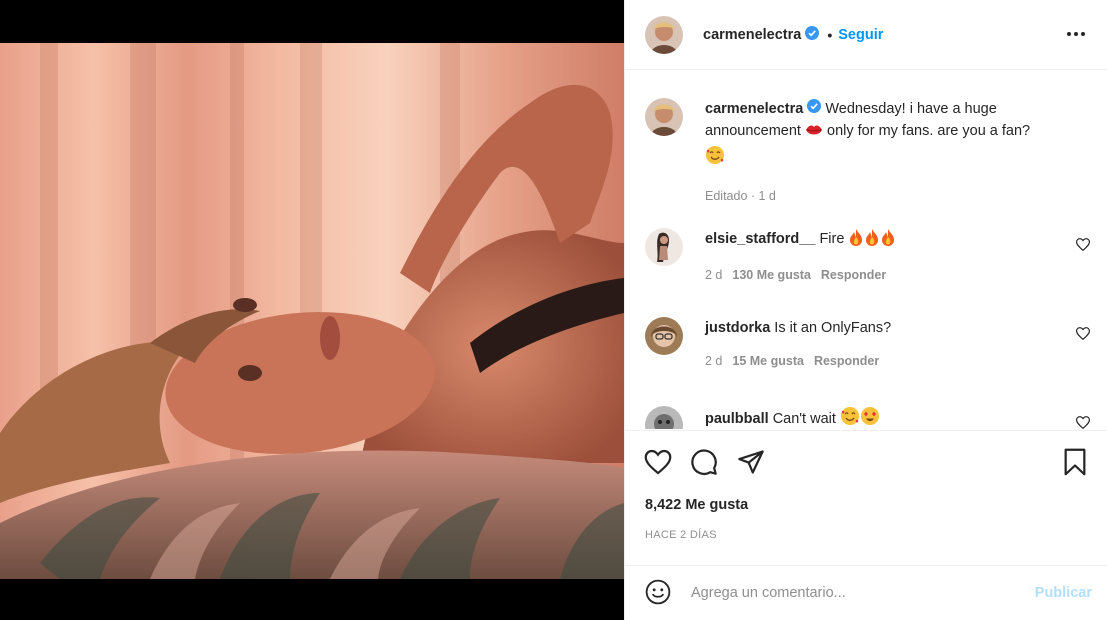  I want to click on comment-input, so click(851, 593).